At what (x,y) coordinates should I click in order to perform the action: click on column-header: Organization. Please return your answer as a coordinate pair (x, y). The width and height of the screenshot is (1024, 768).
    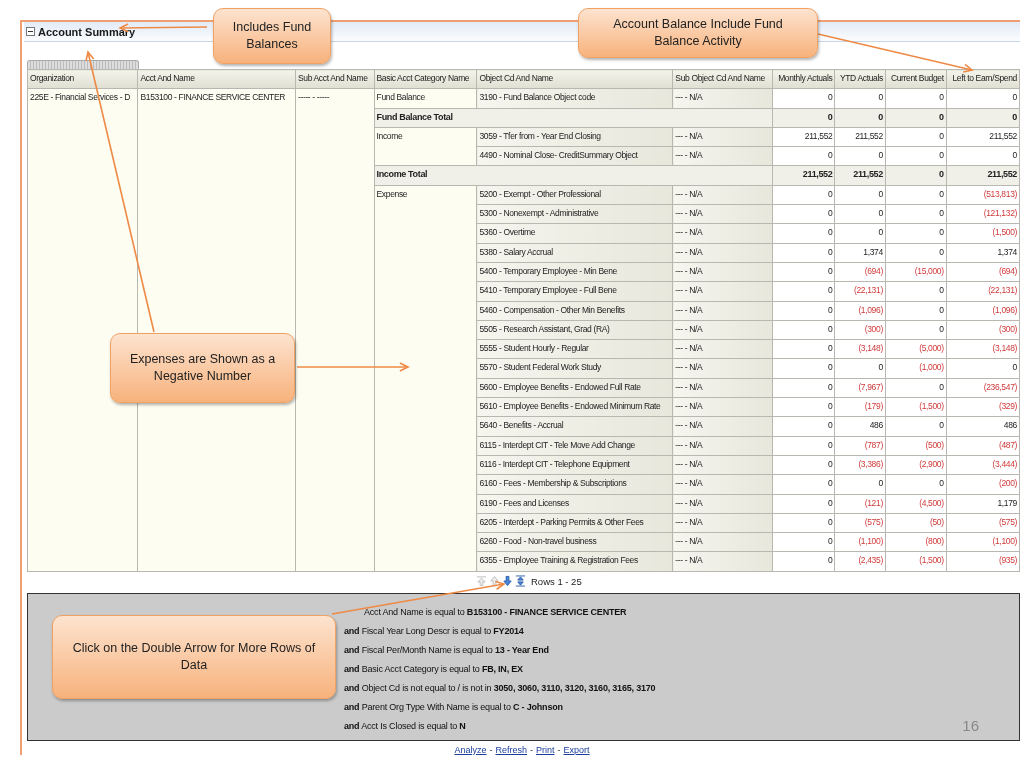
    Looking at the image, I should click on (82, 79).